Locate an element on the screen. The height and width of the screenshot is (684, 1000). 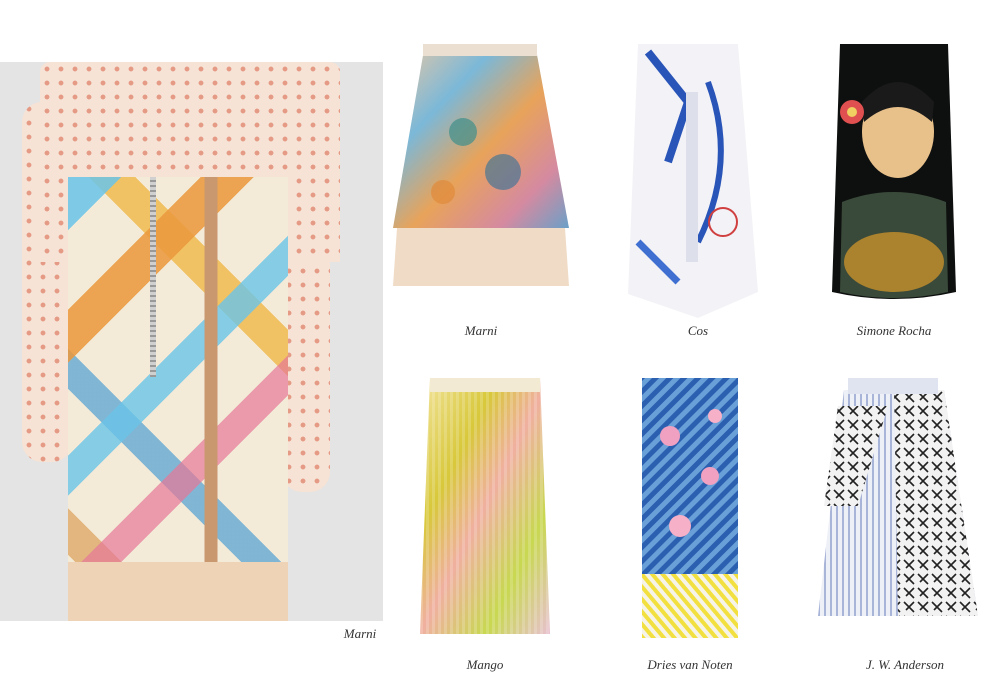
mango-skirt-image is located at coordinates (485, 506).